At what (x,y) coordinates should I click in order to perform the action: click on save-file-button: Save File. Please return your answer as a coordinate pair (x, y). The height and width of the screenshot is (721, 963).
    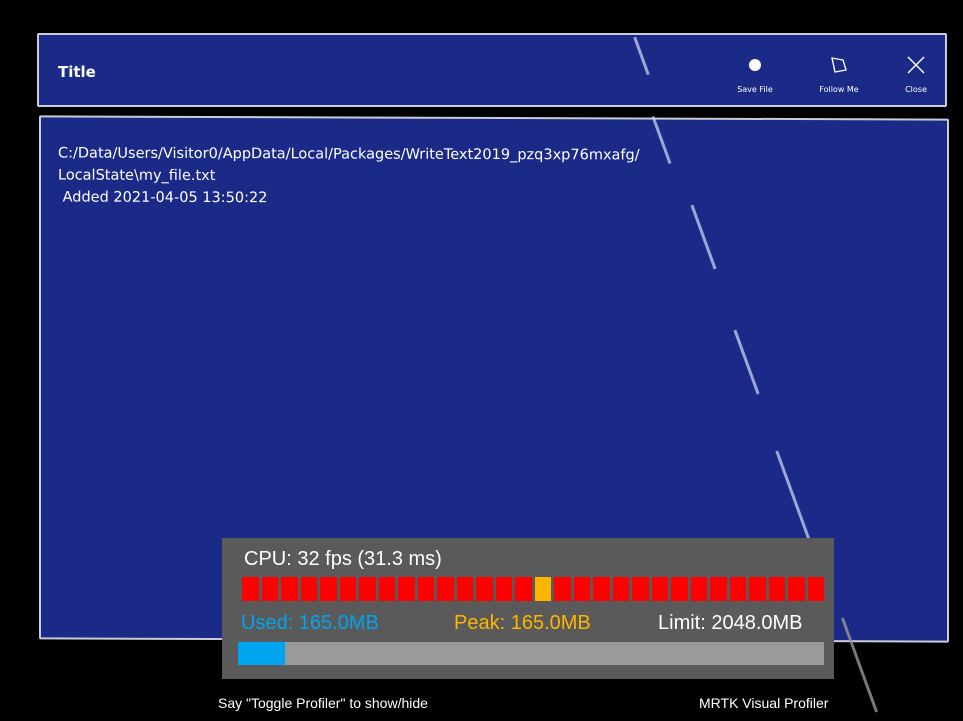
    Looking at the image, I should click on (755, 76).